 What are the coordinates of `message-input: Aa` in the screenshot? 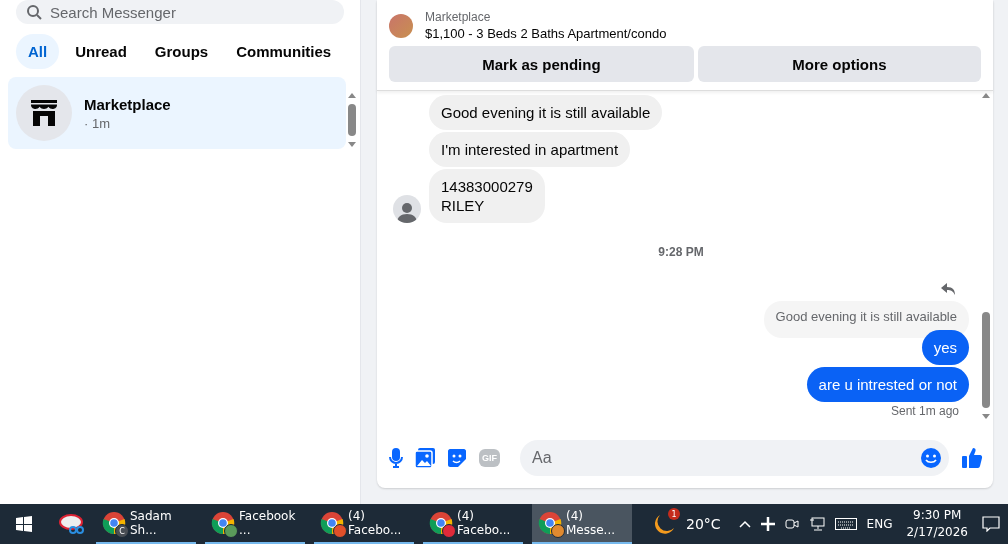 It's located at (734, 458).